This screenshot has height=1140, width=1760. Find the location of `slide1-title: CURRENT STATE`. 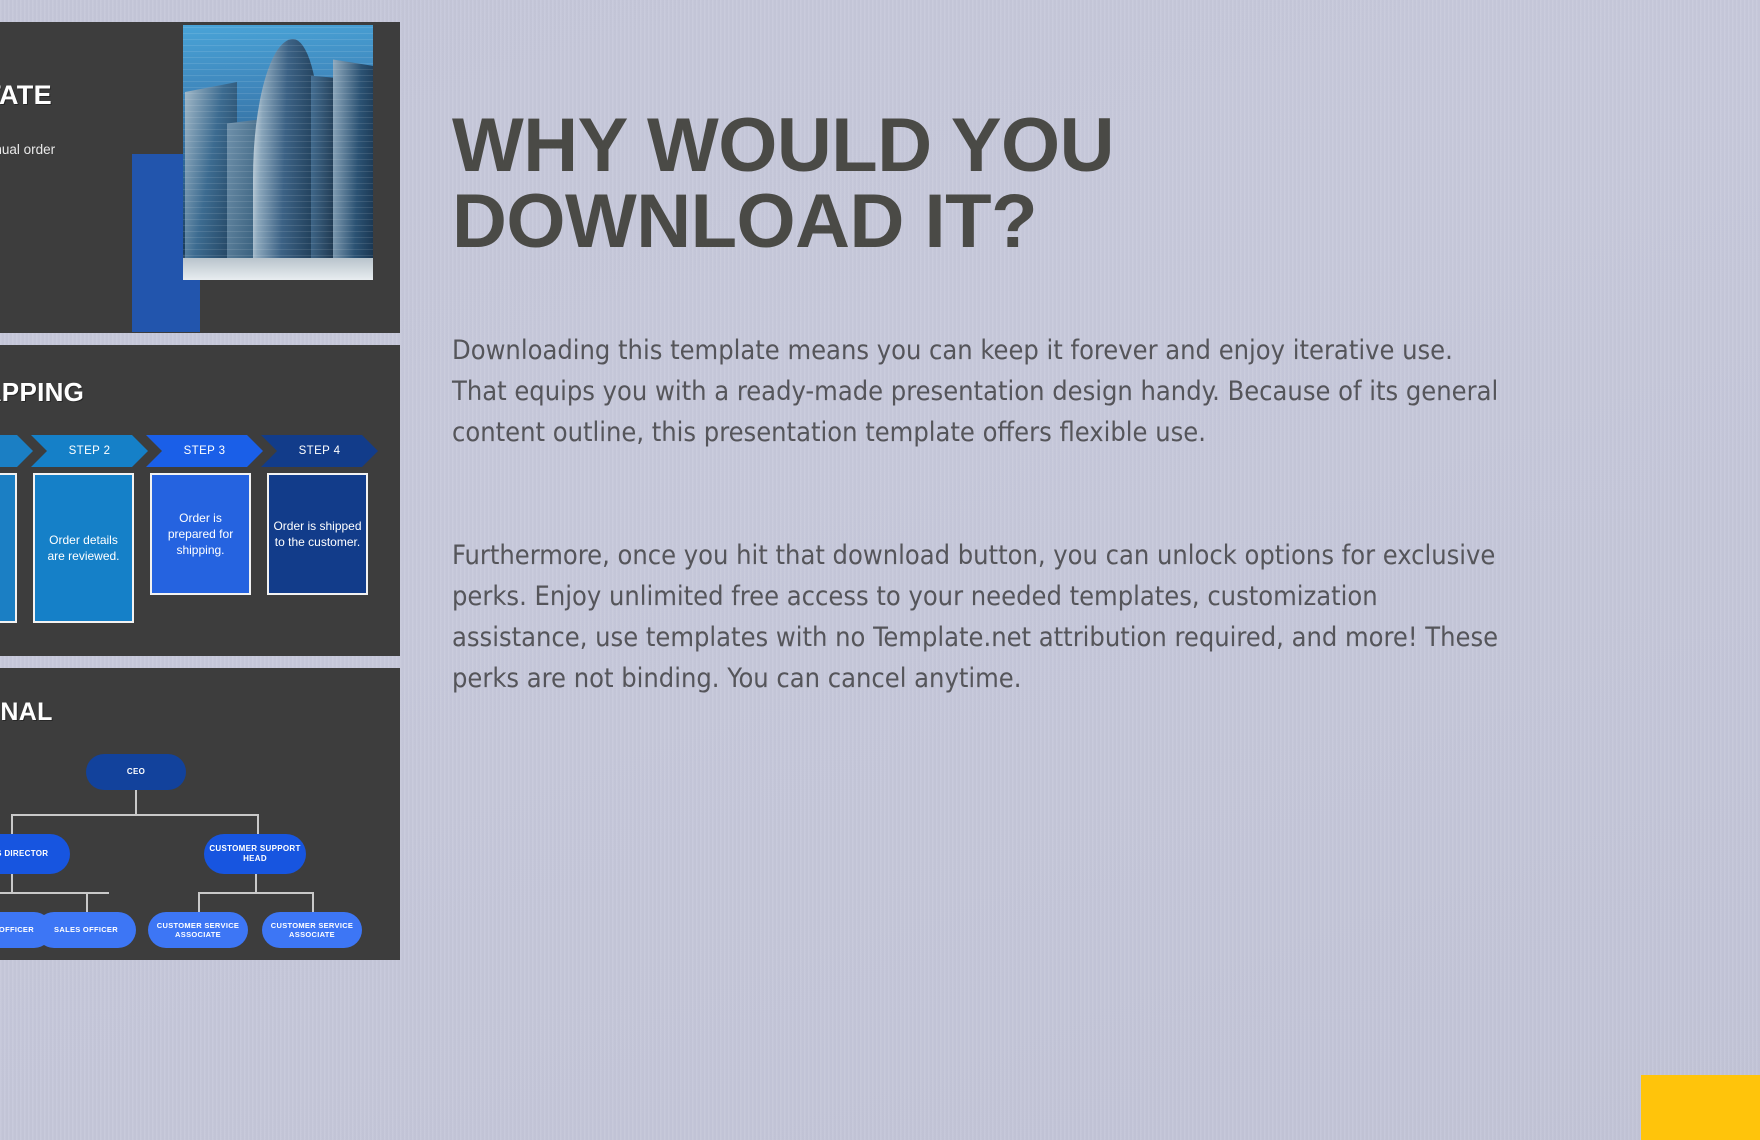

slide1-title: CURRENT STATE is located at coordinates (26, 95).